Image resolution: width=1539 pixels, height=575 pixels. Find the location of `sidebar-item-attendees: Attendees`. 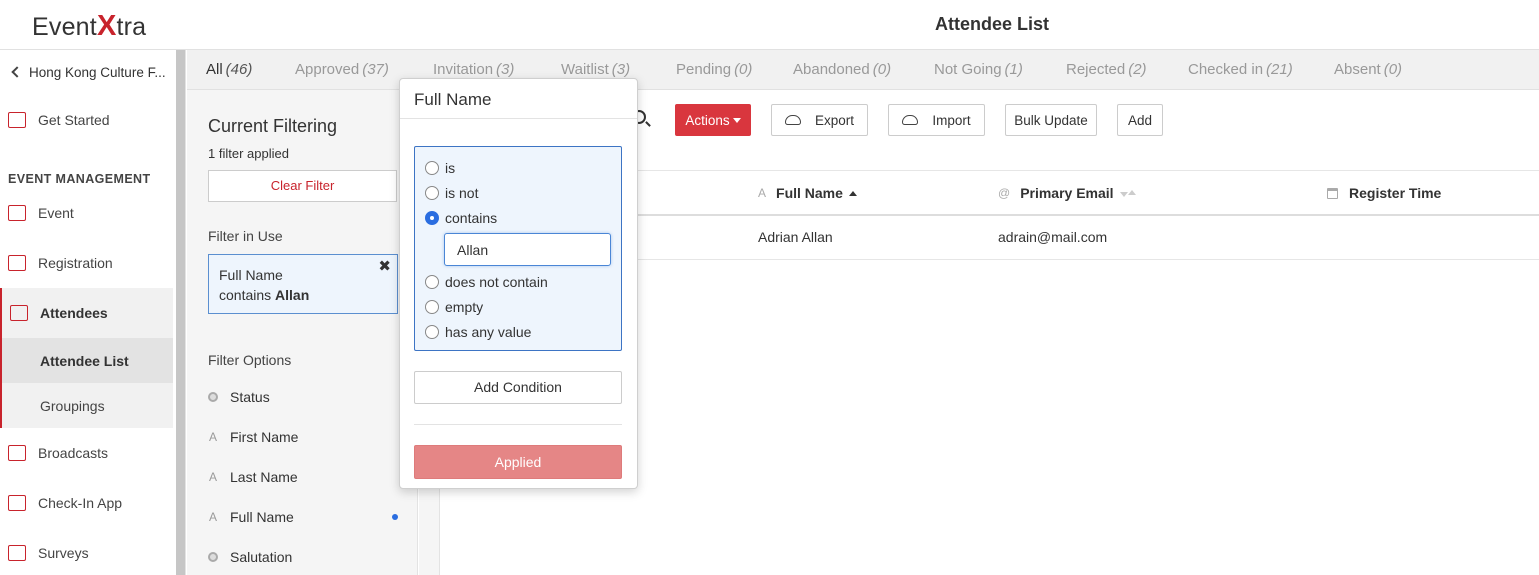

sidebar-item-attendees: Attendees is located at coordinates (86, 313).